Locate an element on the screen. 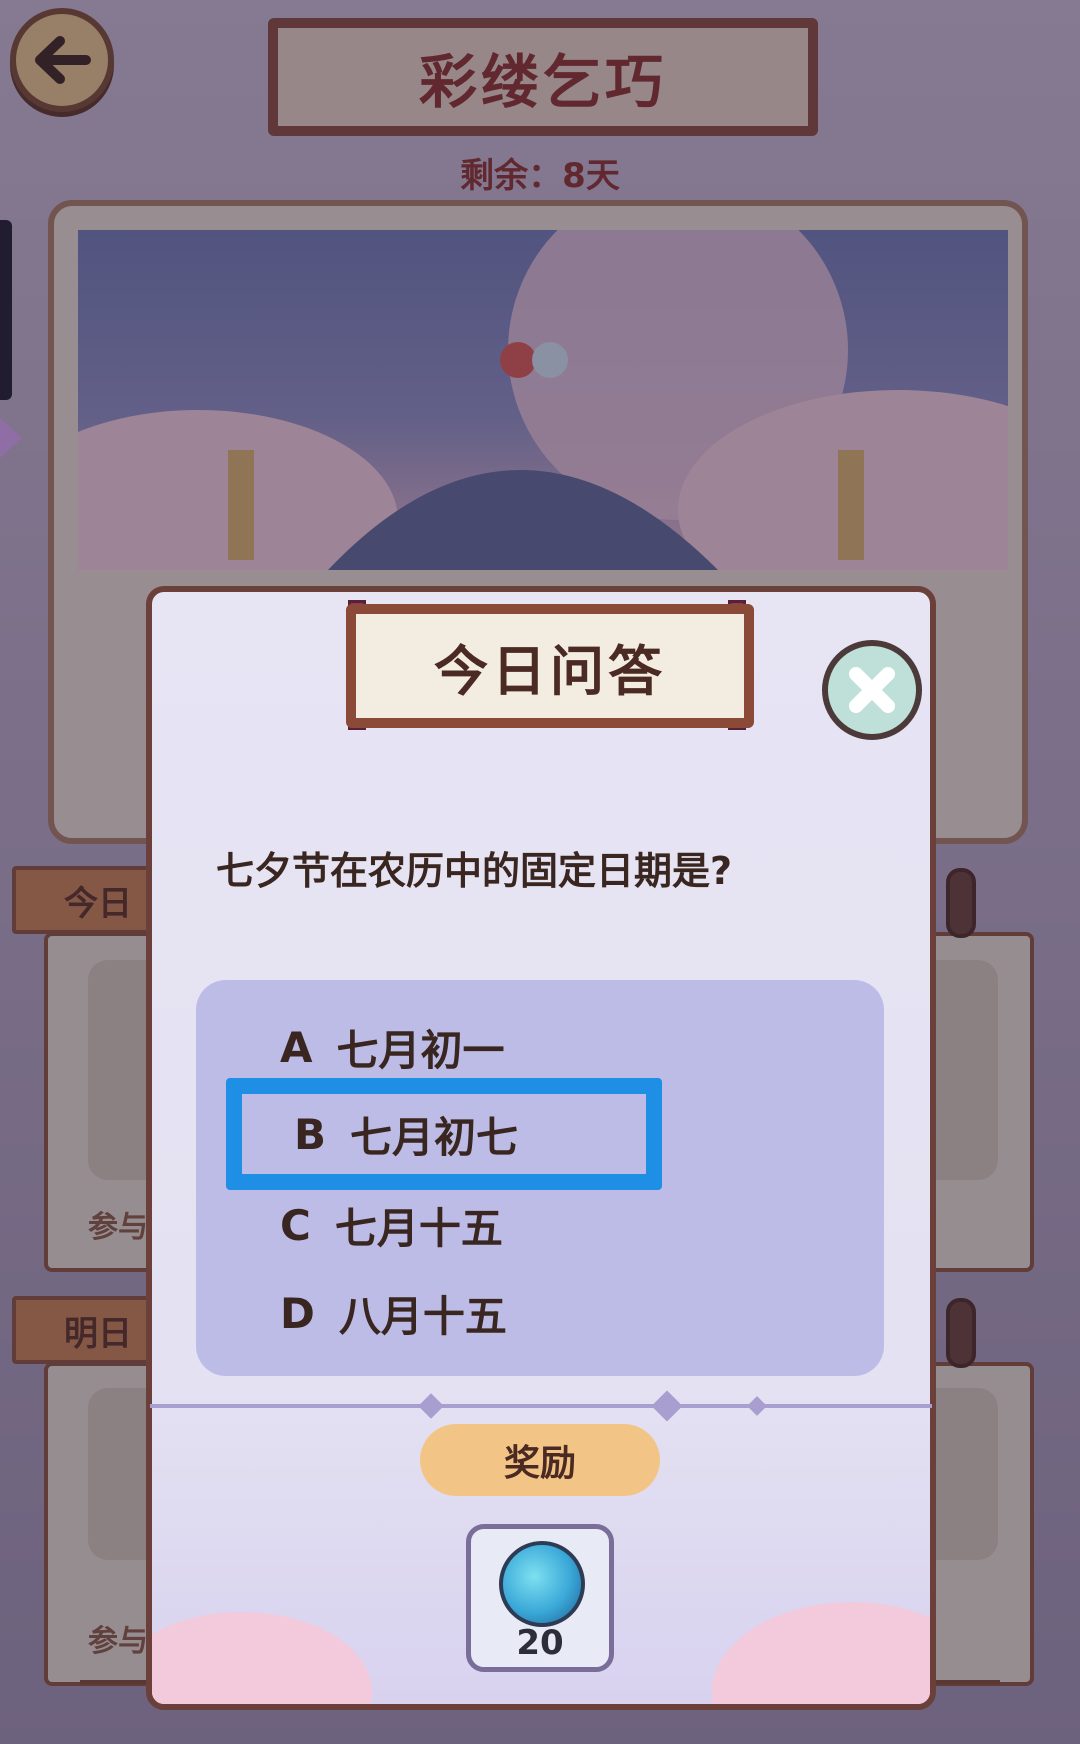  option-d: D 八月十五 is located at coordinates (393, 1313).